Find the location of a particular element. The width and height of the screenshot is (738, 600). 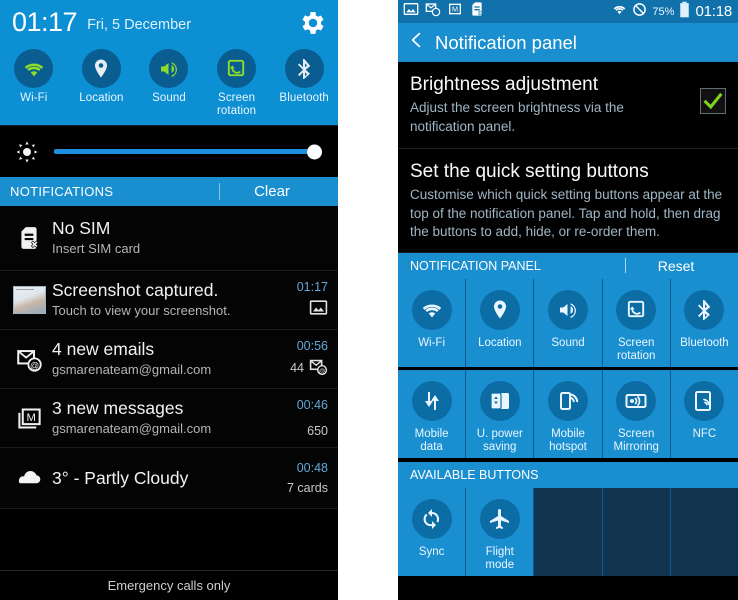

shade-date: Fri, 5 December is located at coordinates (139, 25).